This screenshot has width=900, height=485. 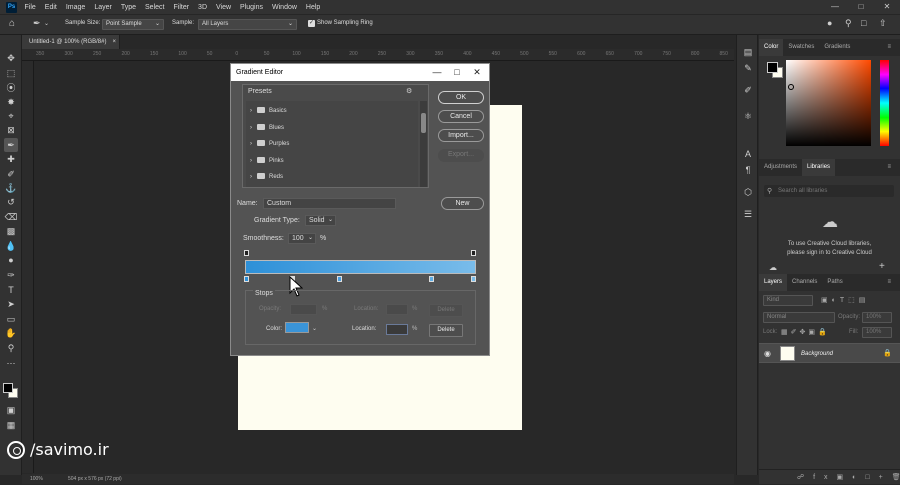 What do you see at coordinates (748, 90) in the screenshot?
I see `brushes-icon: ✐` at bounding box center [748, 90].